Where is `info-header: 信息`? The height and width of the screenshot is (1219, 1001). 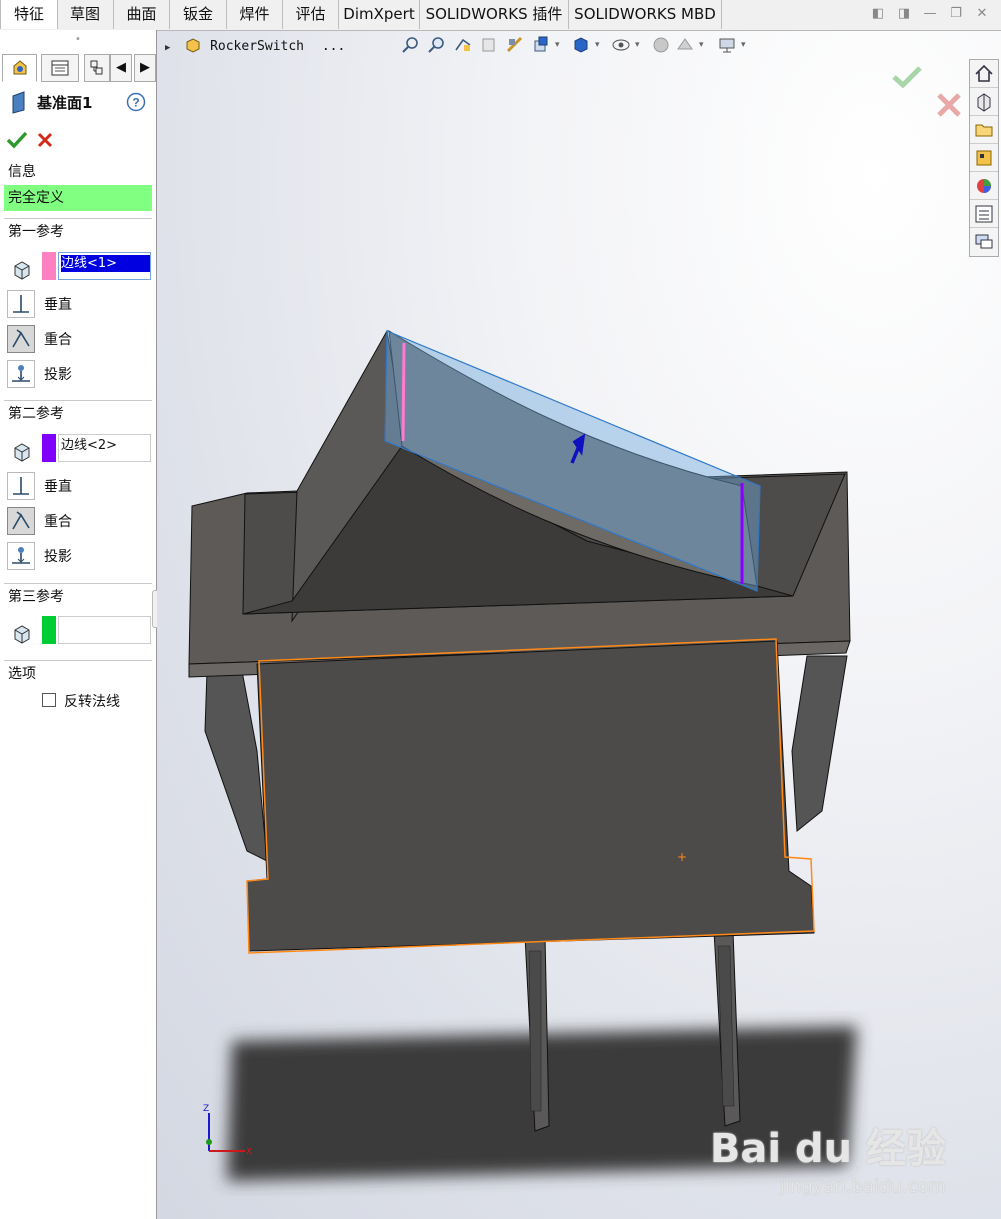
info-header: 信息 is located at coordinates (22, 172).